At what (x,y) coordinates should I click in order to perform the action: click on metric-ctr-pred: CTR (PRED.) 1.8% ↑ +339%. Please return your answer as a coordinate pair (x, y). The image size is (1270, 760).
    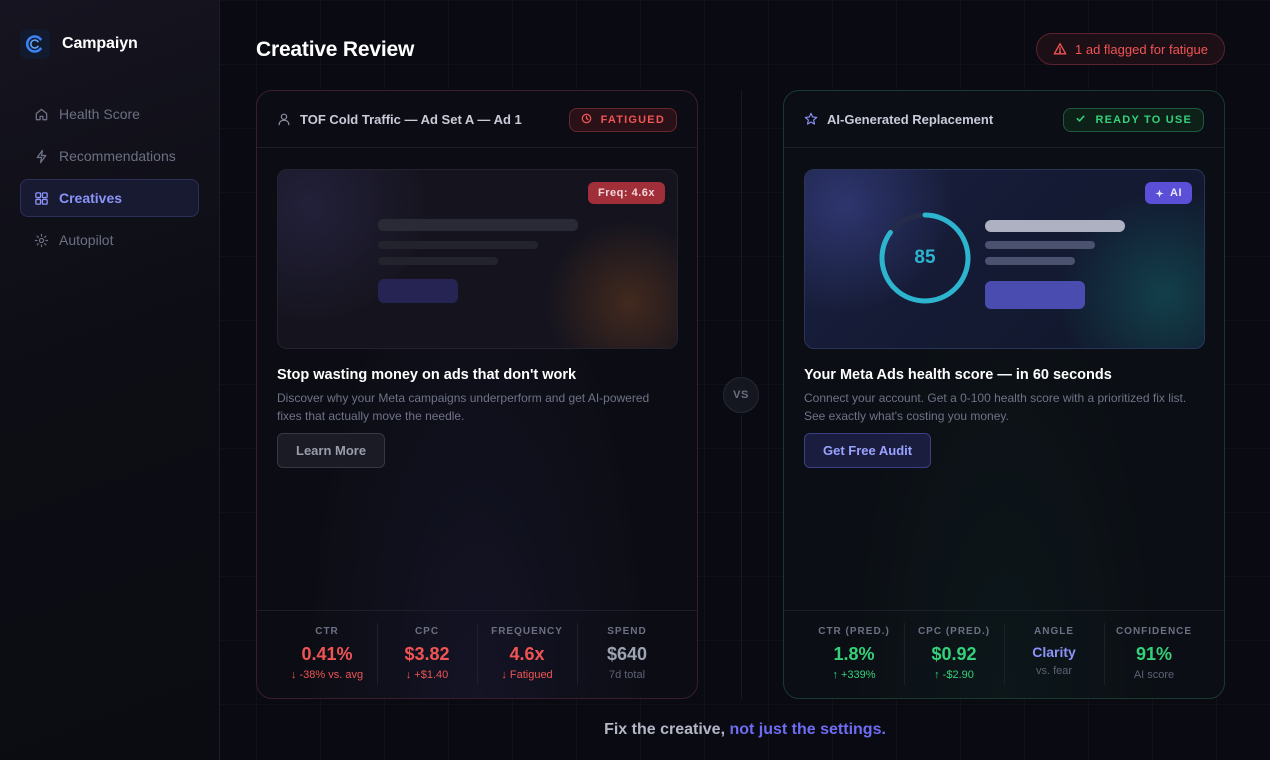
    Looking at the image, I should click on (854, 654).